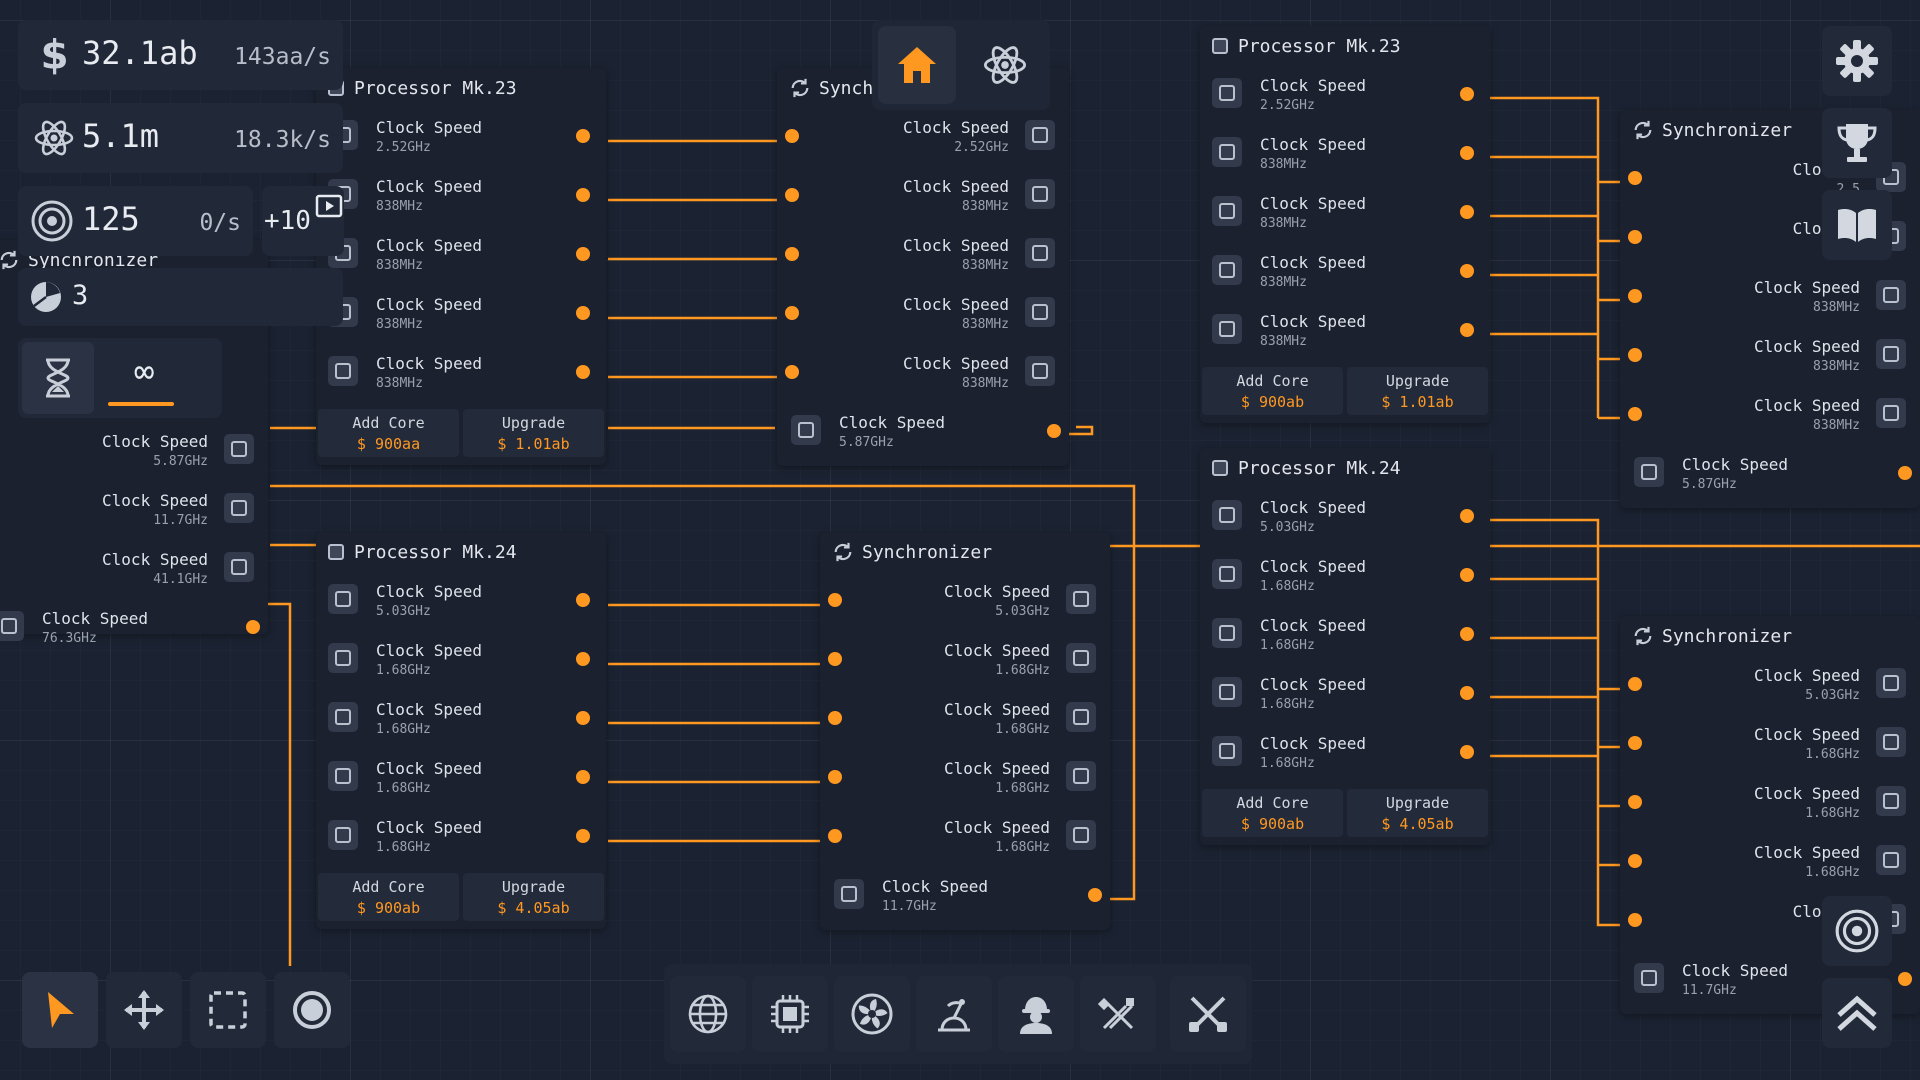 Image resolution: width=1920 pixels, height=1080 pixels. What do you see at coordinates (388, 433) in the screenshot?
I see `add-core-button: Add Core $ 900aa` at bounding box center [388, 433].